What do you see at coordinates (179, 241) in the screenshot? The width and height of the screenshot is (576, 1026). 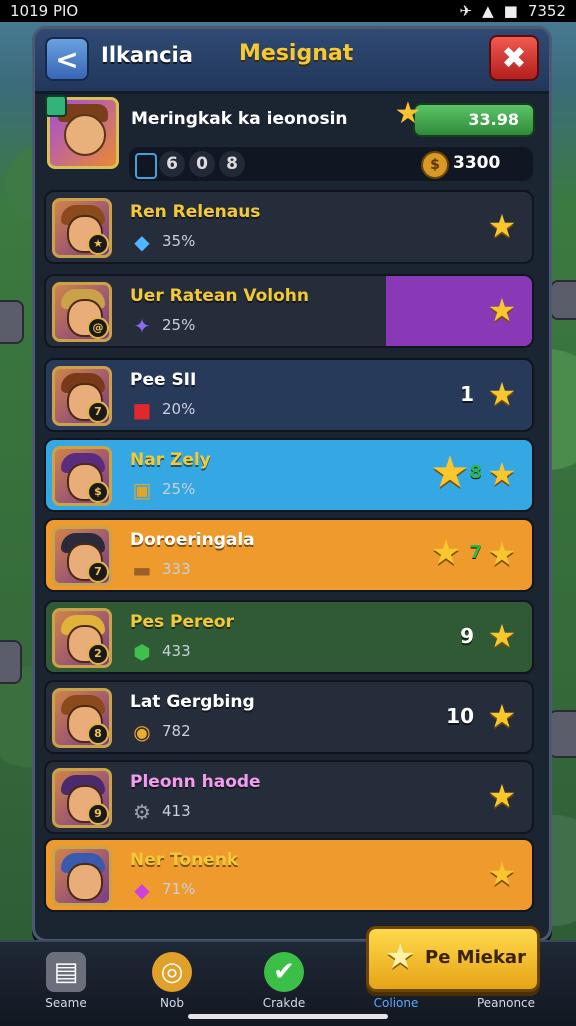 I see `hero-stat: 35%` at bounding box center [179, 241].